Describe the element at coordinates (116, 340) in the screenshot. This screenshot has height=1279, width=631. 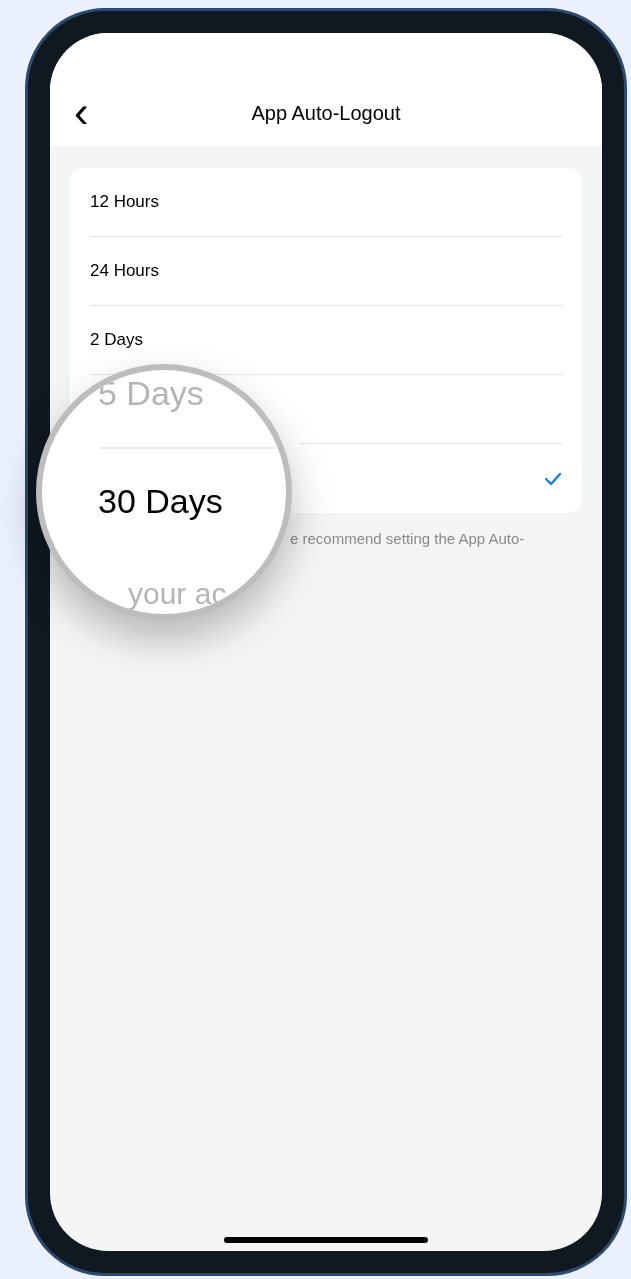
I see `option-label: 2 Days` at that location.